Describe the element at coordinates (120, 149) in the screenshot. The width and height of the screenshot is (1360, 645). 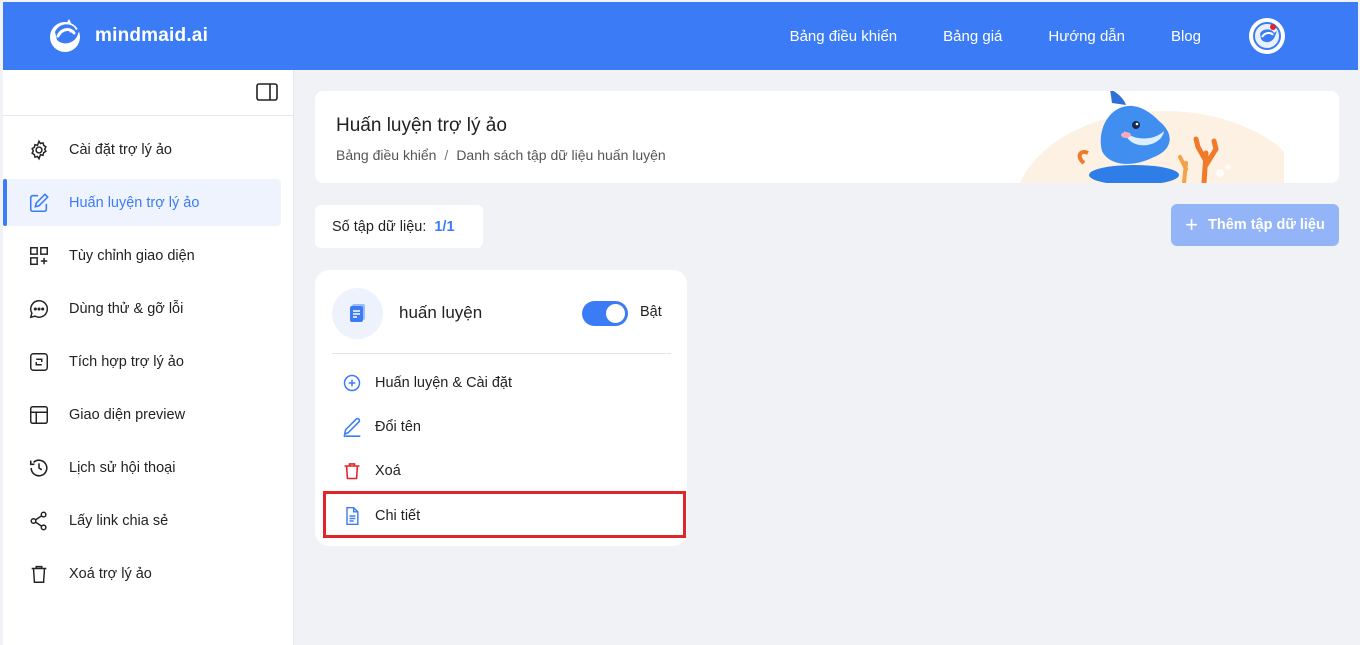
I see `sidebar-item-label: Cài đặt trợ lý ảo` at that location.